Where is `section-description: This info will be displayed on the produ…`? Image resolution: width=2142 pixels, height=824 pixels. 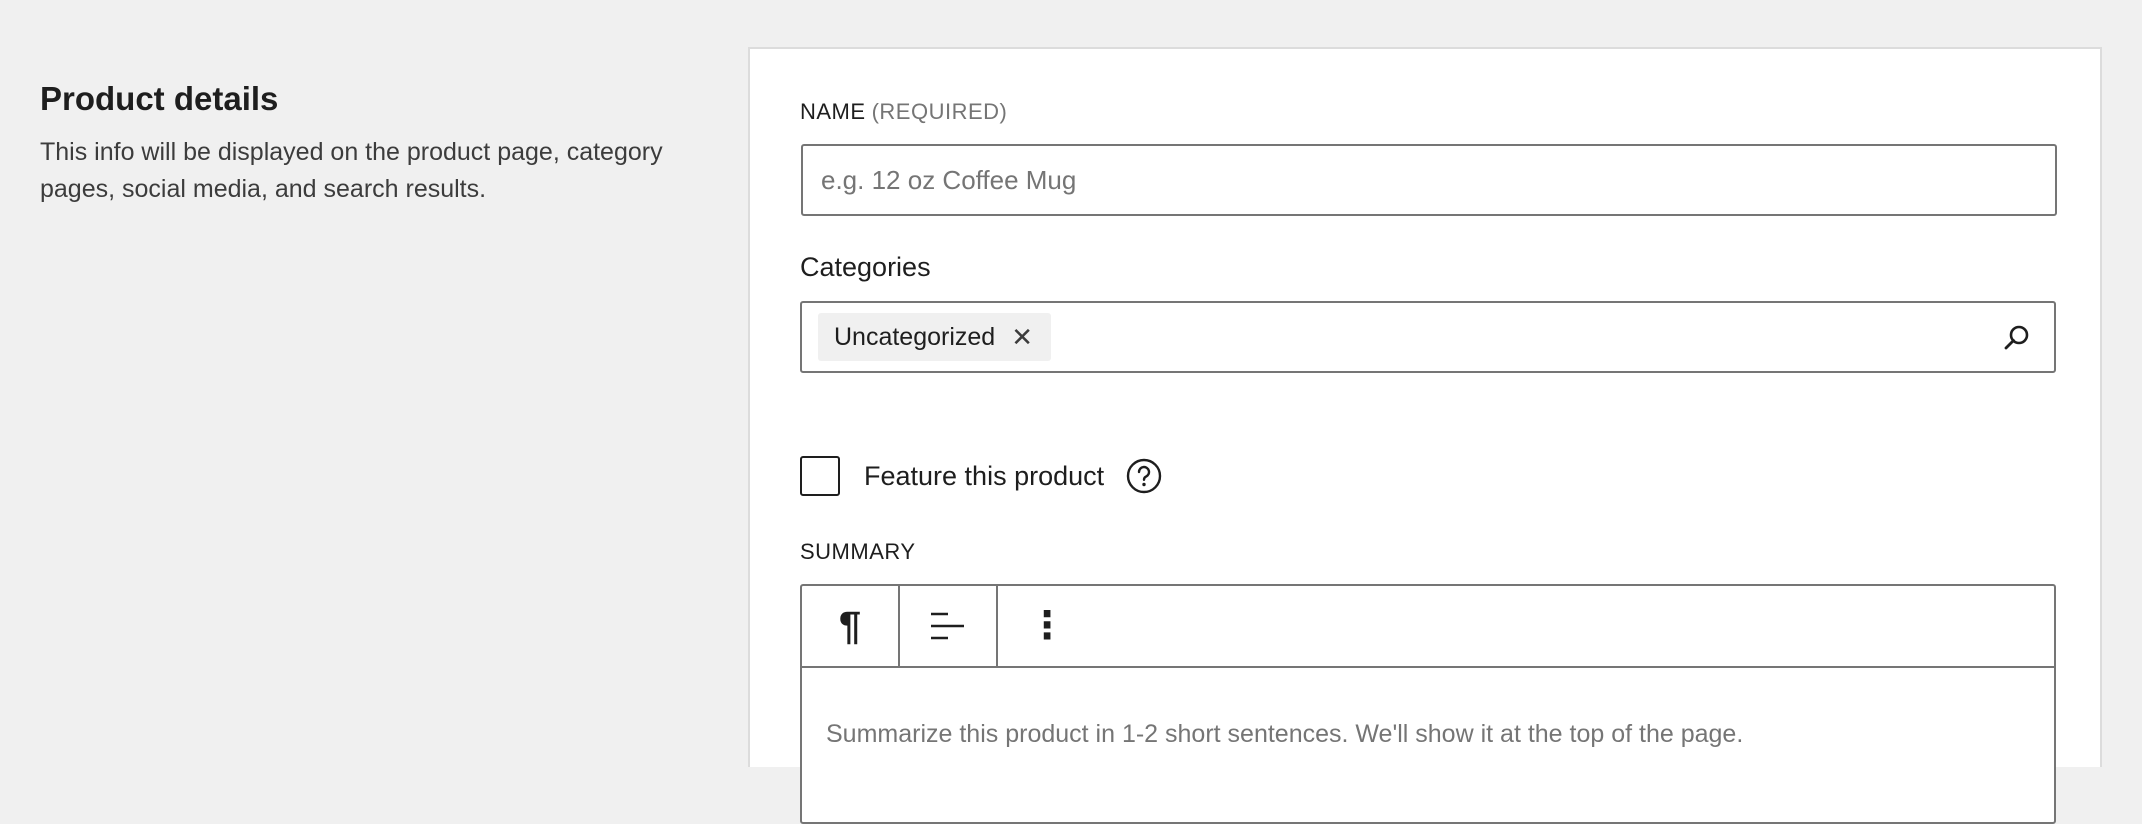 section-description: This info will be displayed on the produ… is located at coordinates (351, 170).